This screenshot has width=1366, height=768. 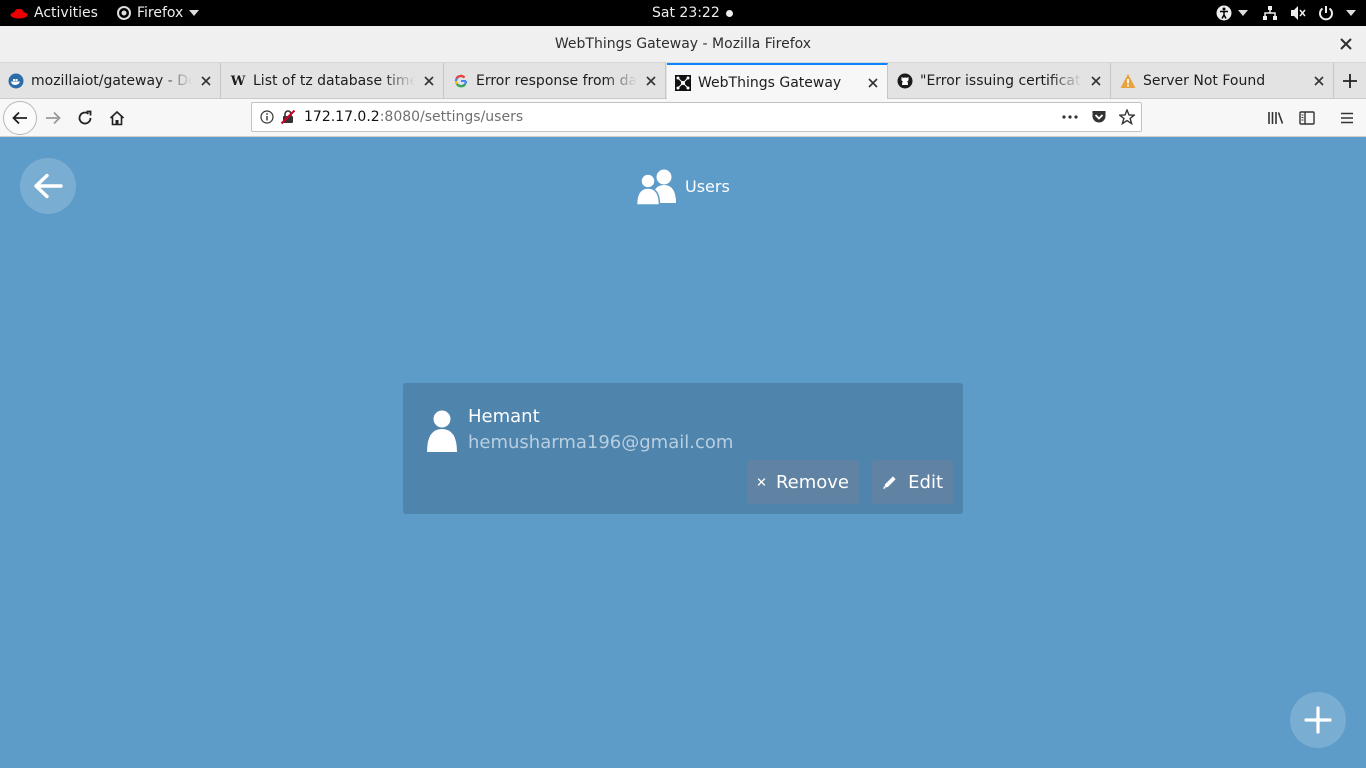 What do you see at coordinates (267, 117) in the screenshot?
I see `info-icon` at bounding box center [267, 117].